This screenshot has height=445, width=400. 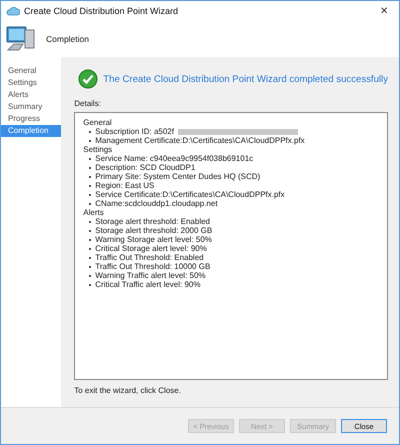 What do you see at coordinates (384, 11) in the screenshot?
I see `close-button: ✕` at bounding box center [384, 11].